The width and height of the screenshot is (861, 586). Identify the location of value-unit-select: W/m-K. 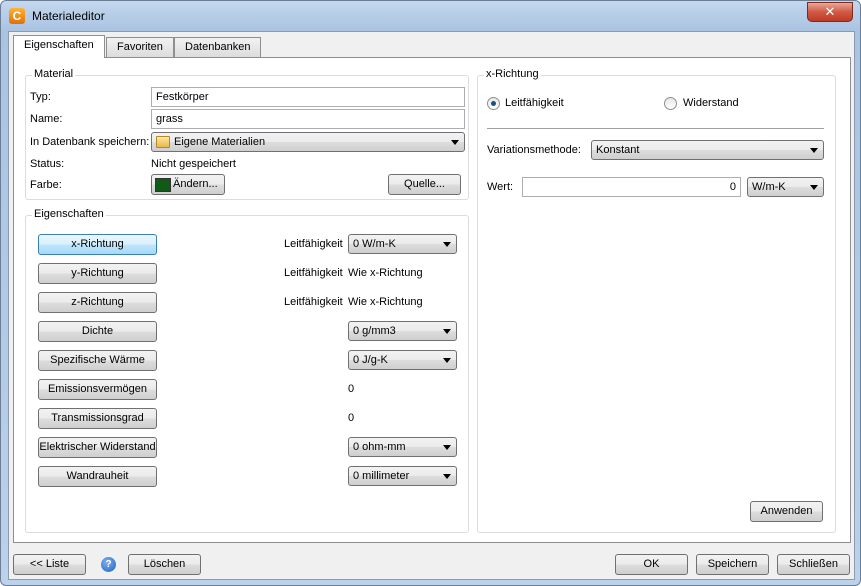
(785, 187).